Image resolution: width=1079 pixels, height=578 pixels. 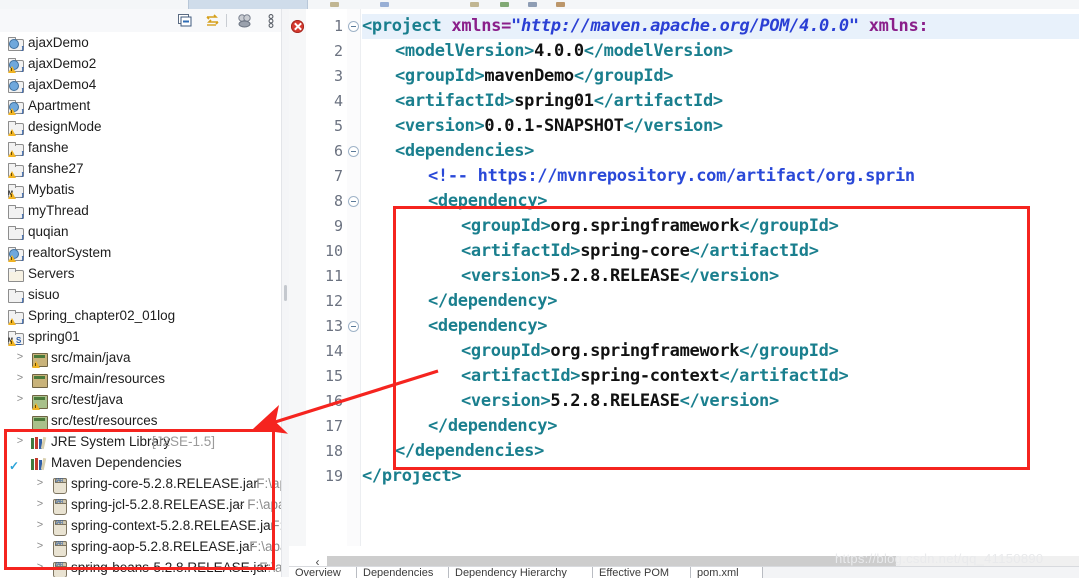 I want to click on editor-tab-stub, so click(x=248, y=4).